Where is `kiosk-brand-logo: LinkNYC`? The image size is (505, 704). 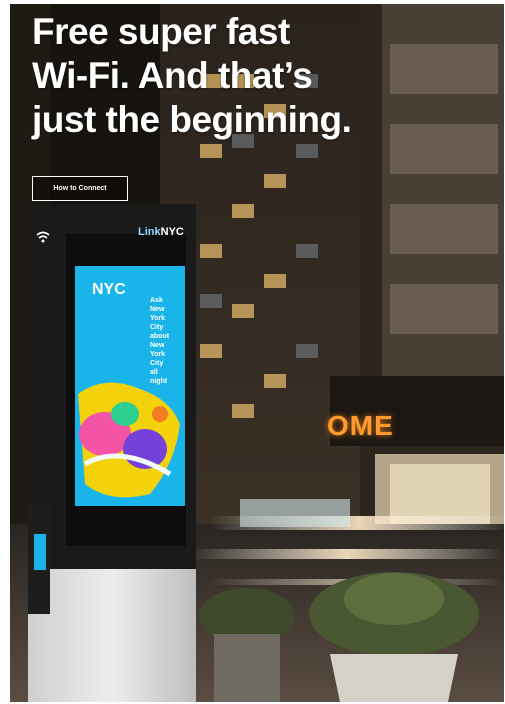 kiosk-brand-logo: LinkNYC is located at coordinates (161, 232).